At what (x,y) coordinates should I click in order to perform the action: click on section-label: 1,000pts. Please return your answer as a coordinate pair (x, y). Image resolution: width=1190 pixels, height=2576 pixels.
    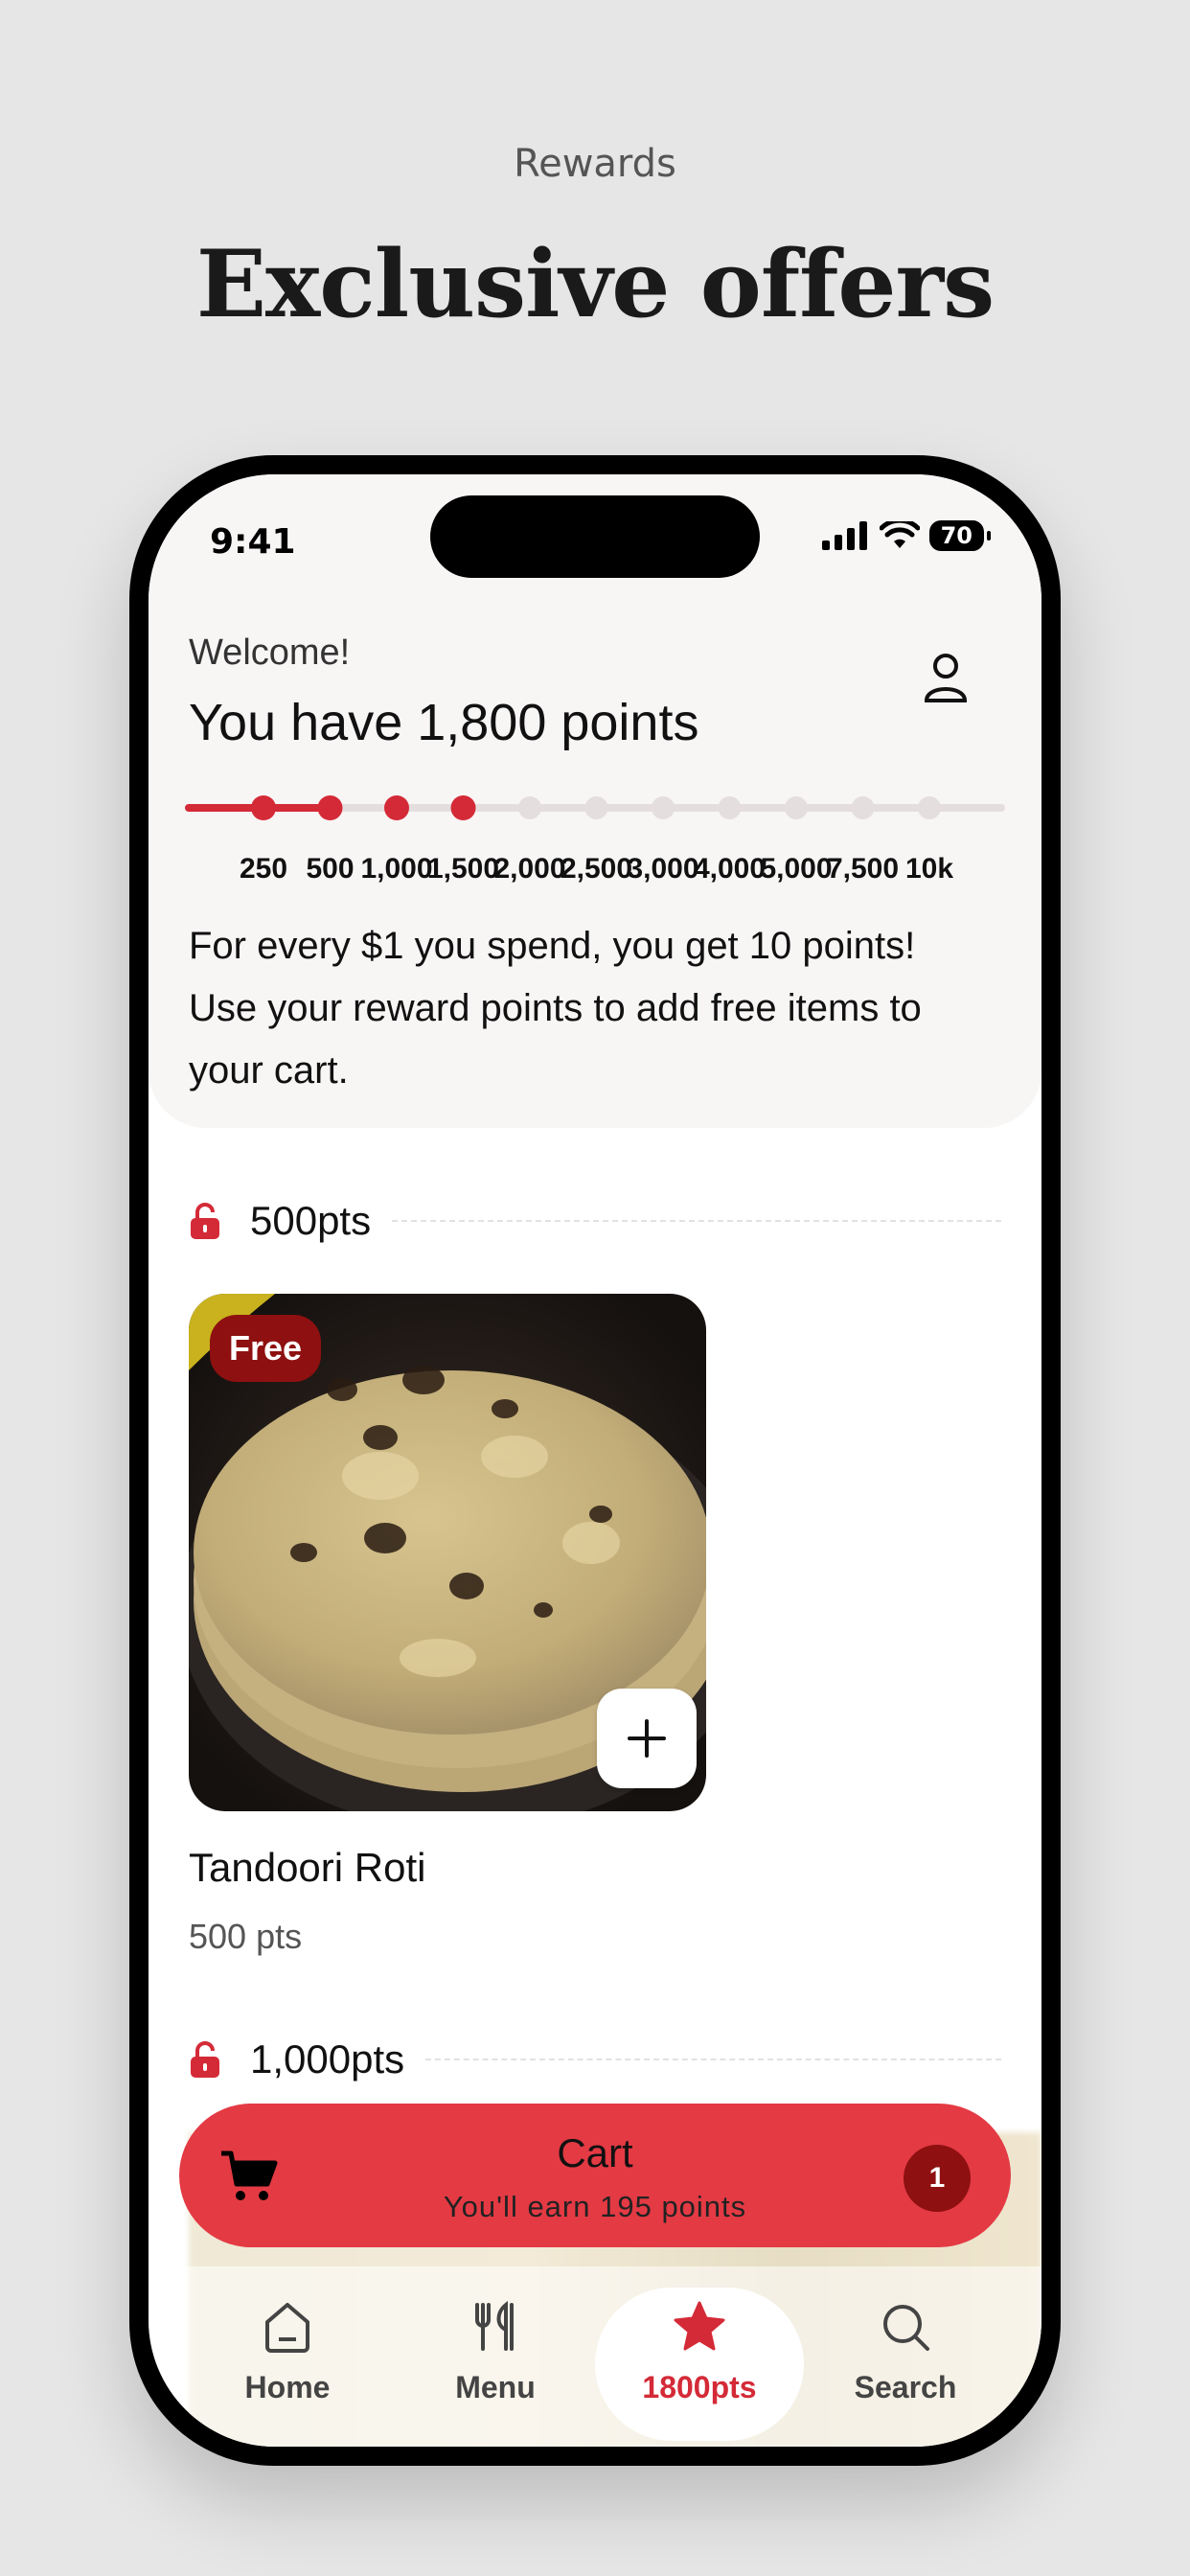
    Looking at the image, I should click on (327, 2059).